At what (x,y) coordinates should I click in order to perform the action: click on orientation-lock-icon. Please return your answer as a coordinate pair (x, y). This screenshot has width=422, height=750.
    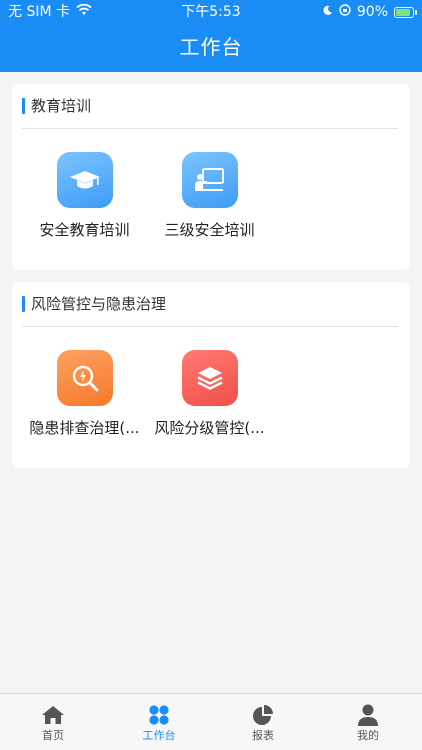
    Looking at the image, I should click on (345, 12).